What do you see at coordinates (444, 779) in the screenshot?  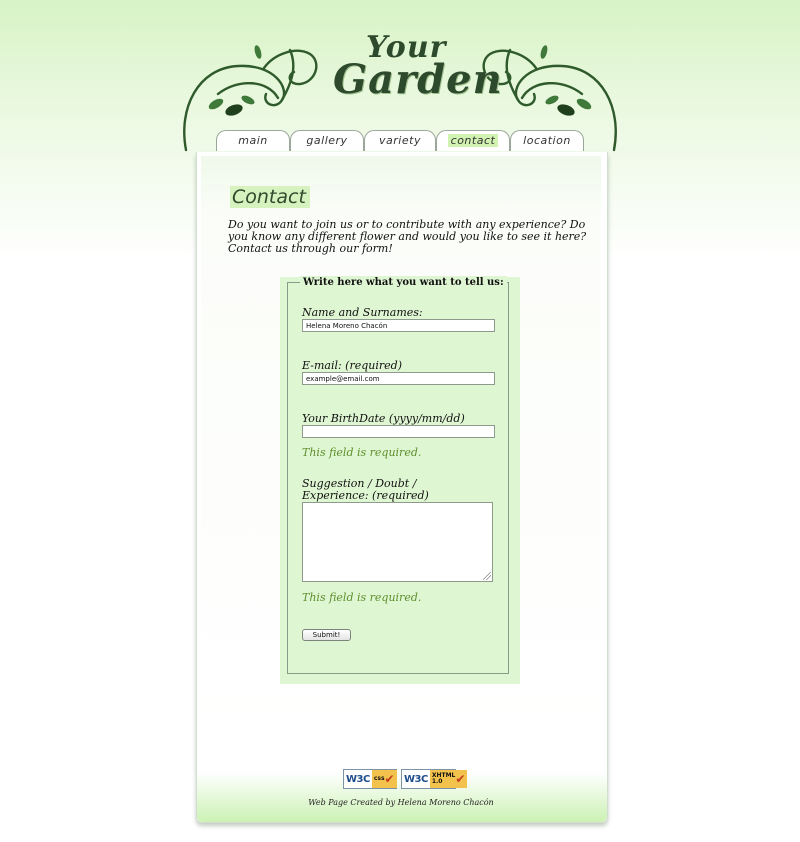 I see `xhtml-badge-text: XHTML 1.0` at bounding box center [444, 779].